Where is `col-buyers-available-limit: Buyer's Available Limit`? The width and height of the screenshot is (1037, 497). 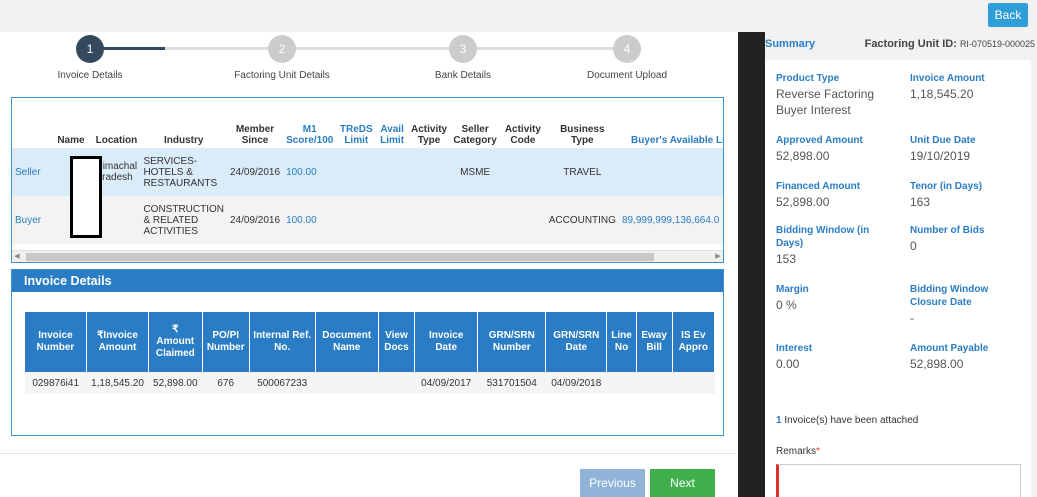 col-buyers-available-limit: Buyer's Available Limit is located at coordinates (677, 140).